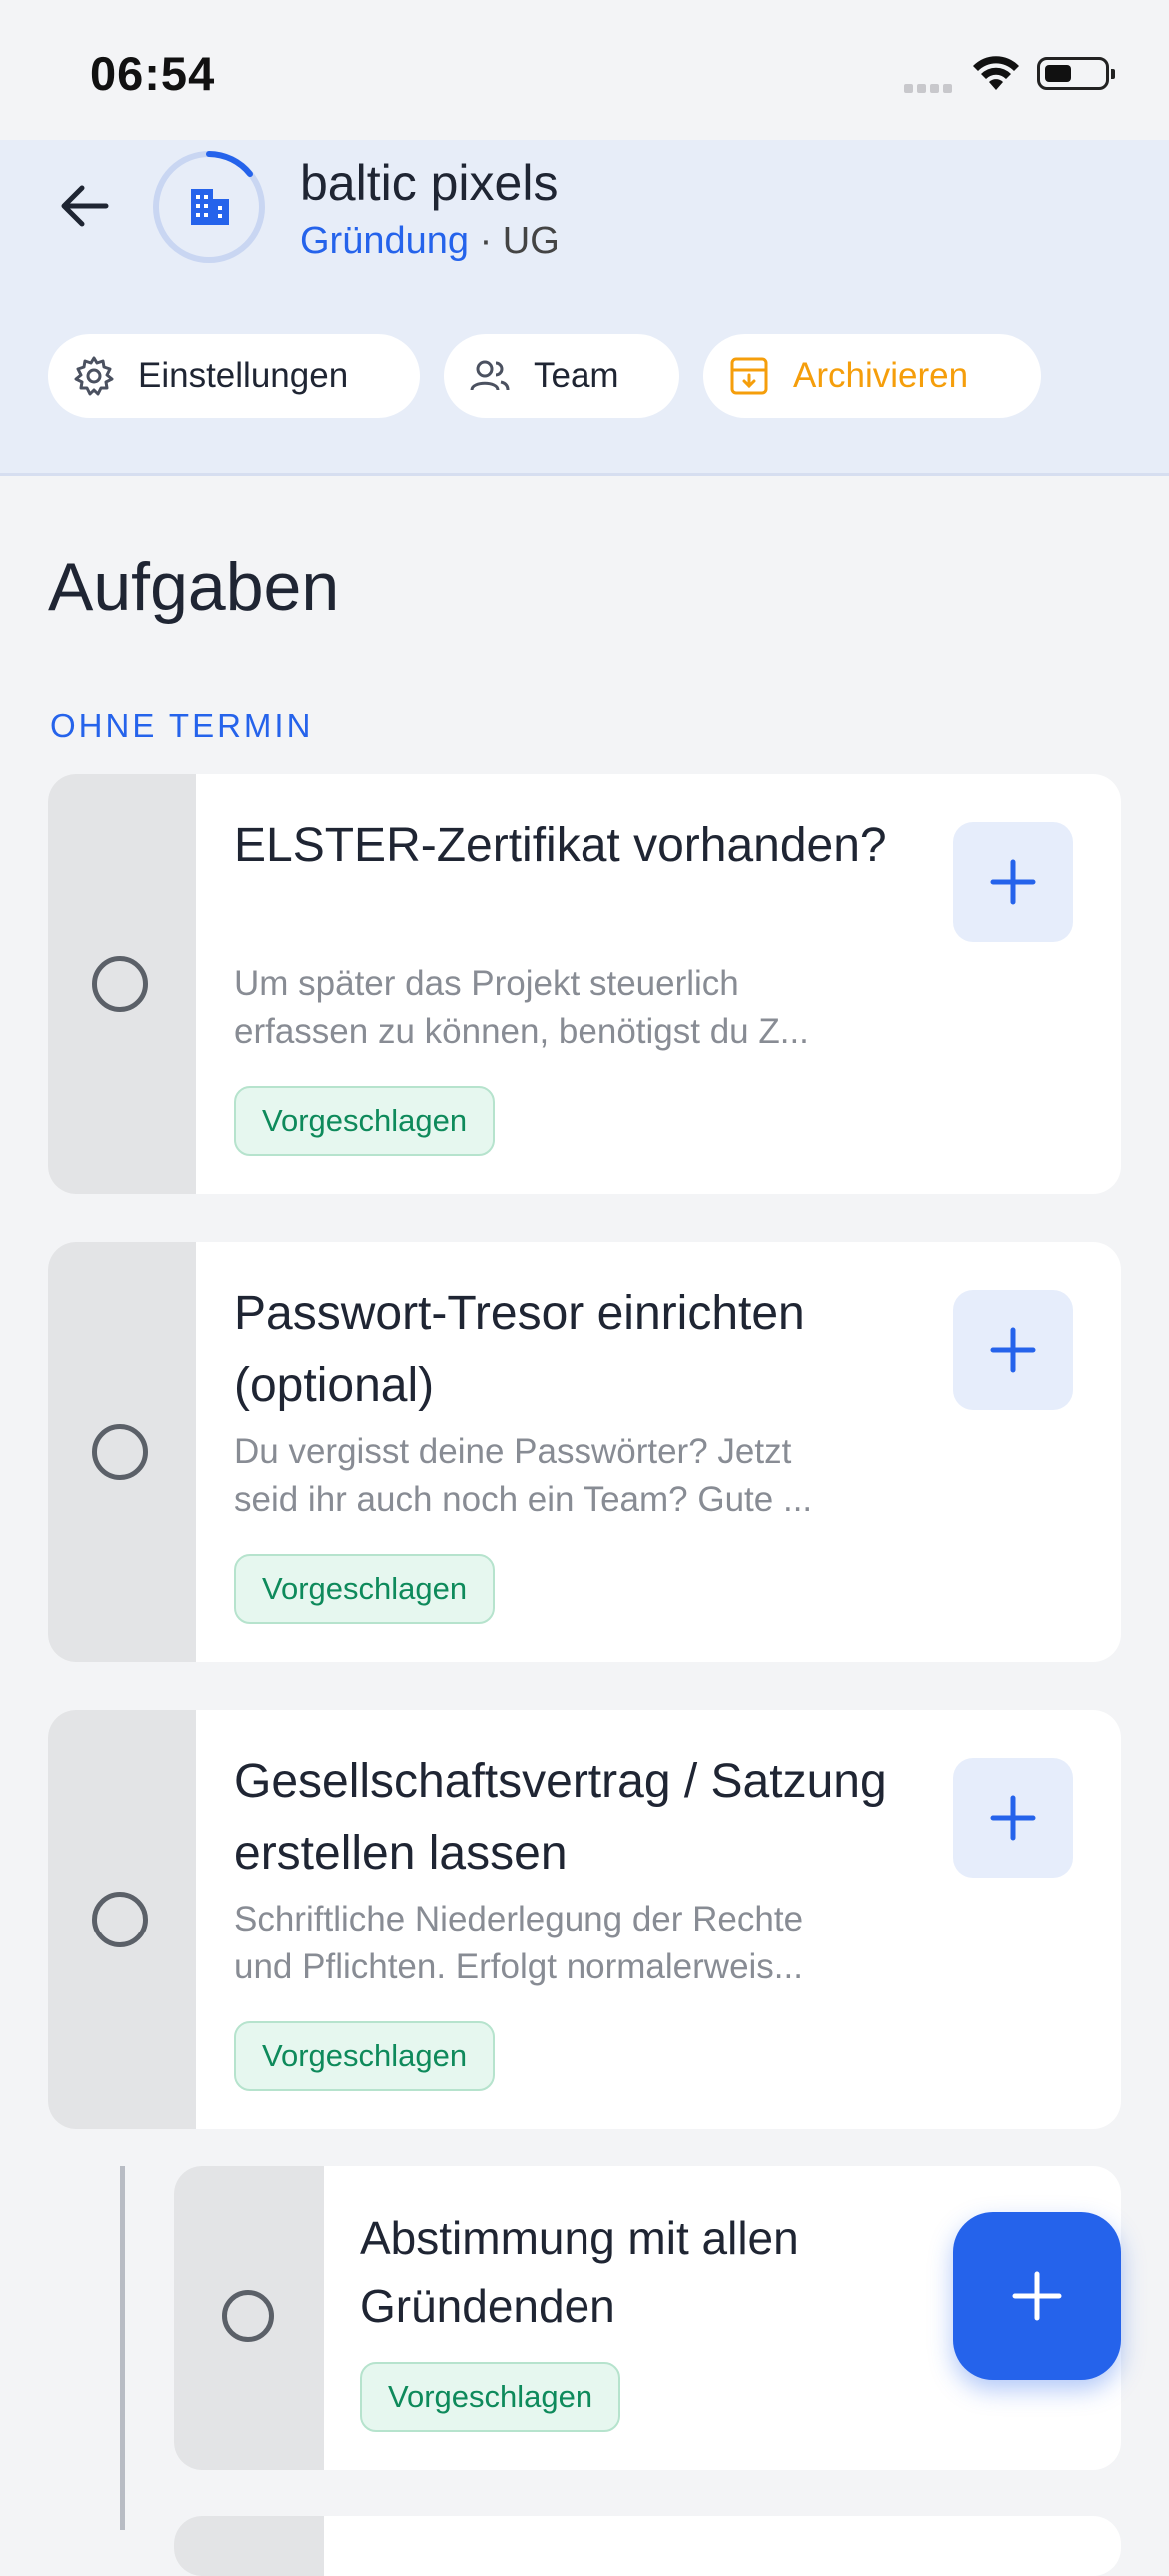  What do you see at coordinates (430, 183) in the screenshot?
I see `project-name: baltic pixels` at bounding box center [430, 183].